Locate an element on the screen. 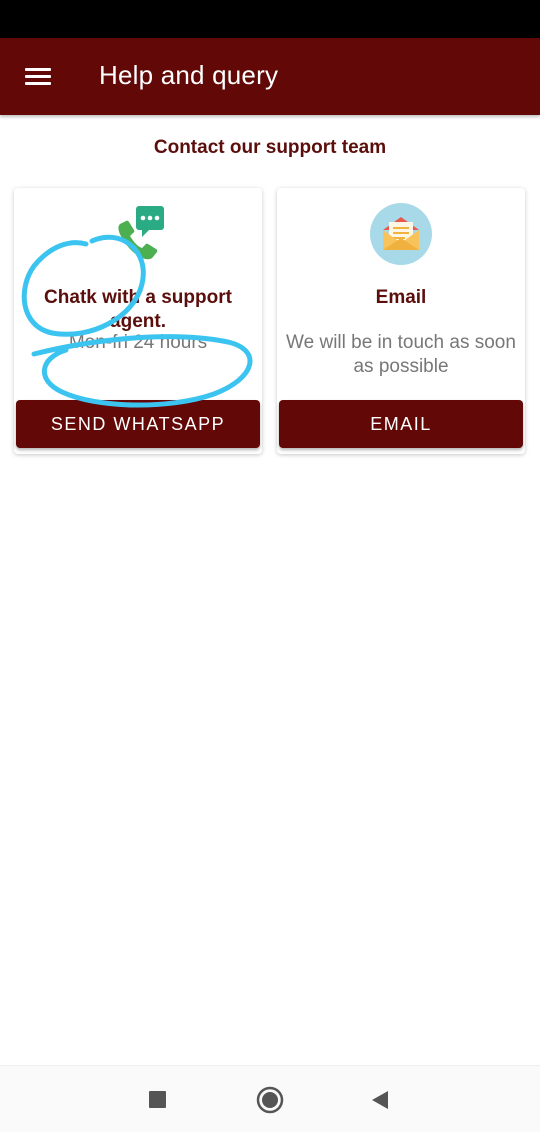 The height and width of the screenshot is (1132, 540). annotation-scribble is located at coordinates (137, 321).